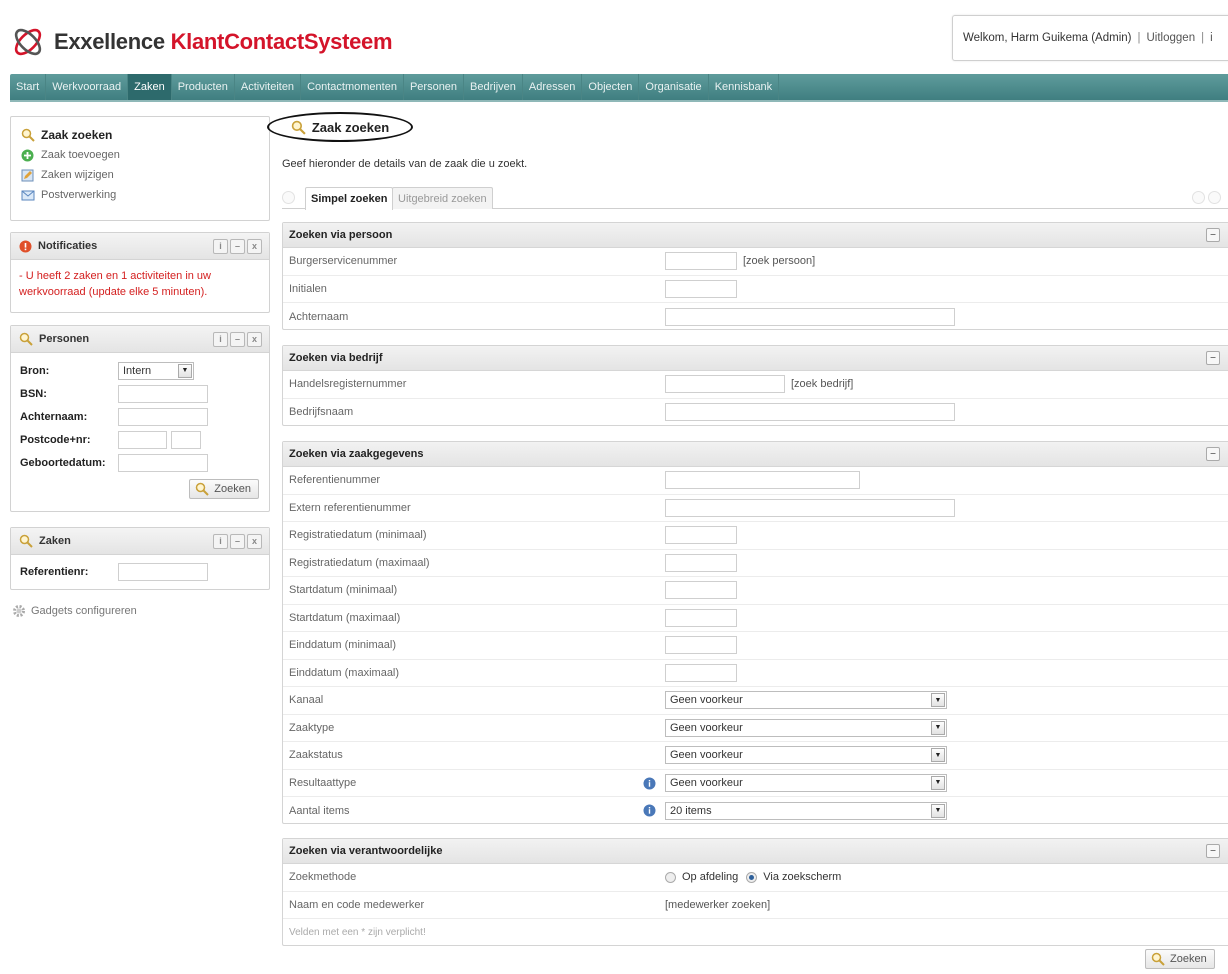 Image resolution: width=1228 pixels, height=974 pixels. Describe the element at coordinates (938, 782) in the screenshot. I see `chevron-down-icon: ▼` at that location.